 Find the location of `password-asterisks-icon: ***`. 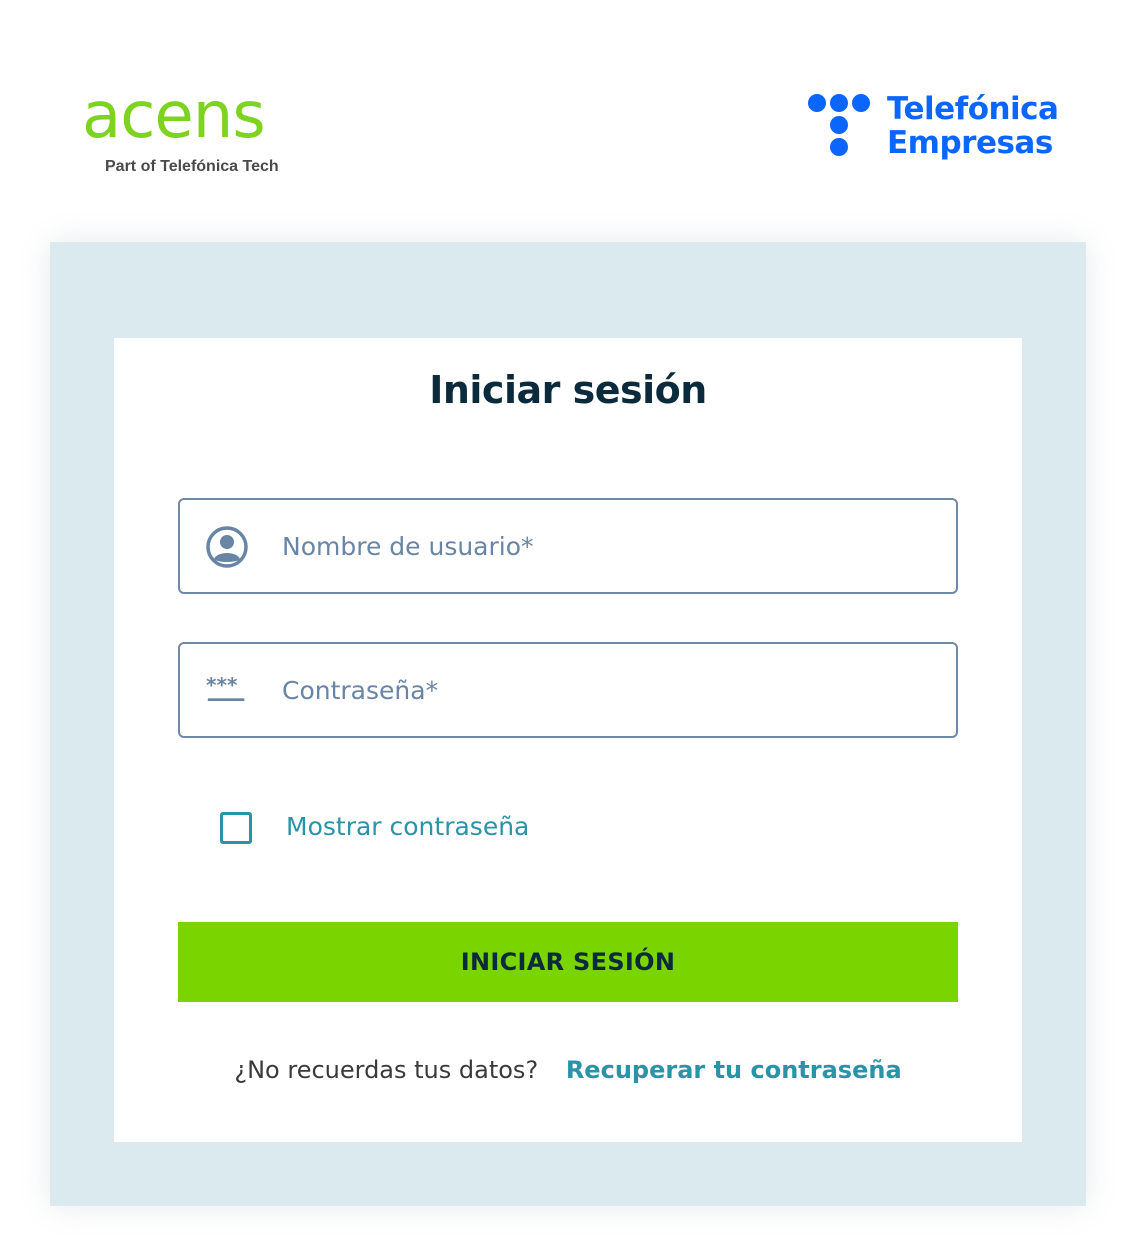

password-asterisks-icon: *** is located at coordinates (225, 687).